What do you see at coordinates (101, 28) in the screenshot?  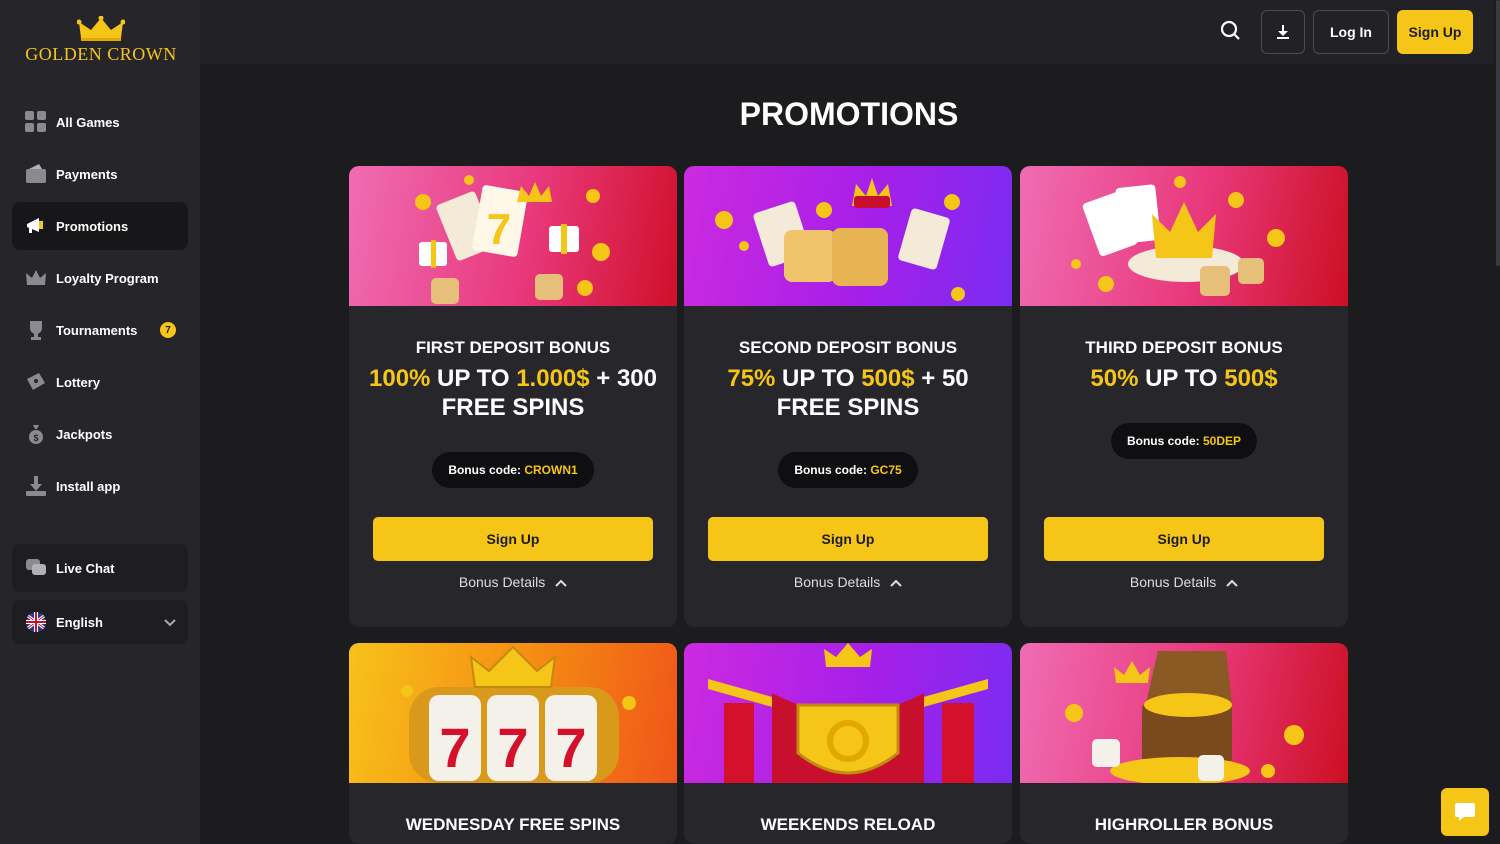 I see `crown-logo-icon` at bounding box center [101, 28].